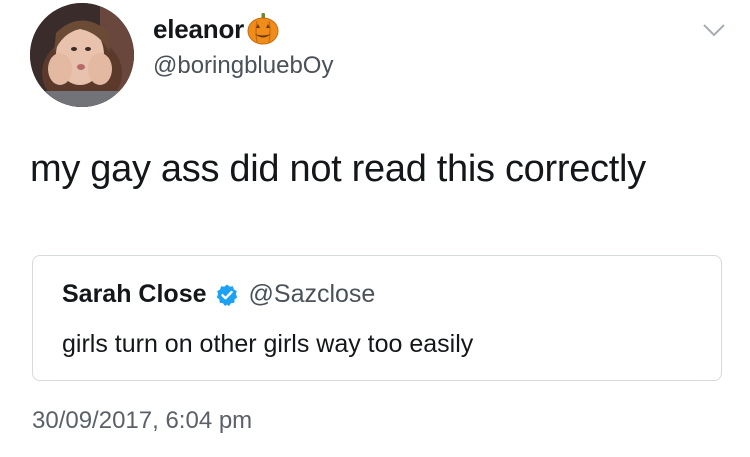 The height and width of the screenshot is (457, 750). Describe the element at coordinates (142, 421) in the screenshot. I see `tweet-timestamp: 30/09/2017, 6:04 pm` at that location.